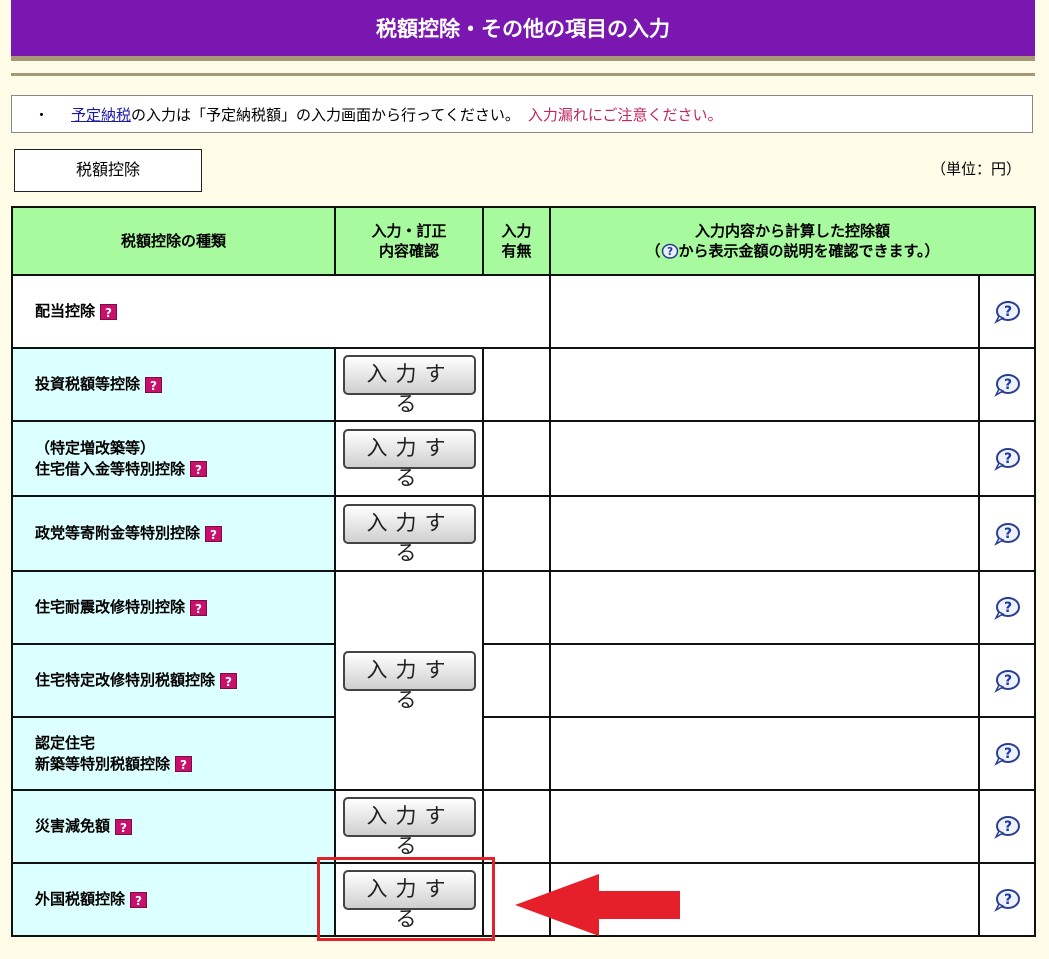 The width and height of the screenshot is (1049, 959). I want to click on input-button-political-donation: 入力する, so click(409, 534).